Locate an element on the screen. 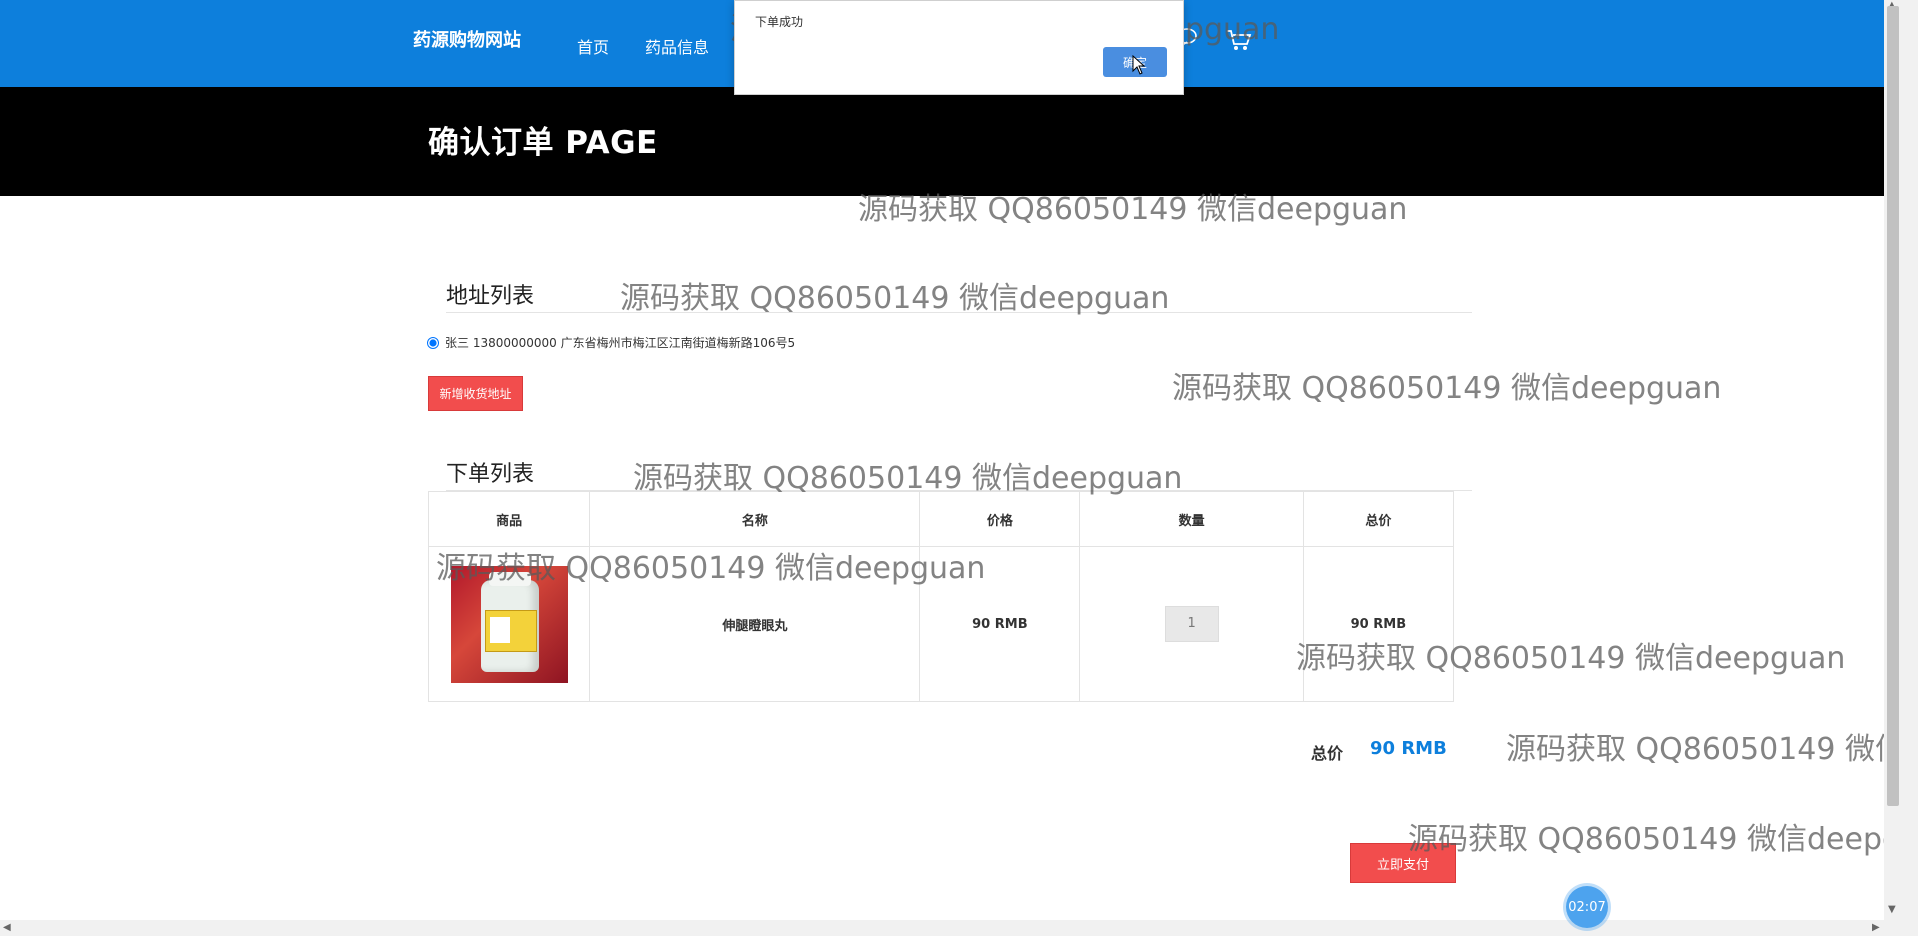 This screenshot has width=1918, height=936. address-radio is located at coordinates (433, 342).